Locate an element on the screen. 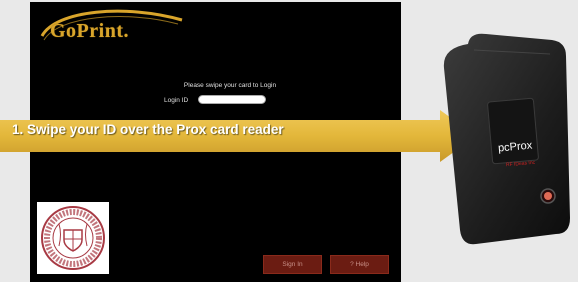 The width and height of the screenshot is (578, 282). college-seal is located at coordinates (73, 238).